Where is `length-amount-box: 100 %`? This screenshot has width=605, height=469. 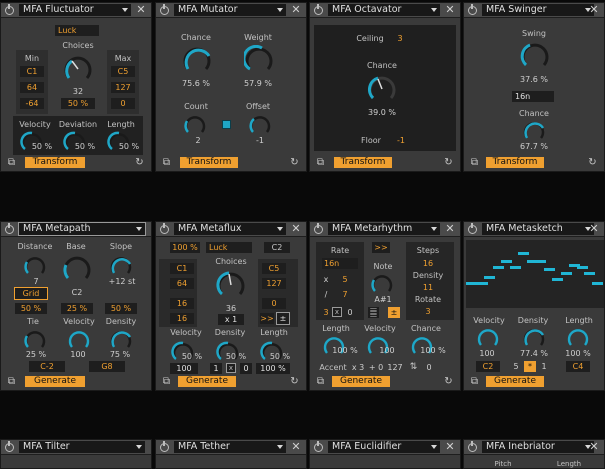 length-amount-box: 100 % is located at coordinates (273, 368).